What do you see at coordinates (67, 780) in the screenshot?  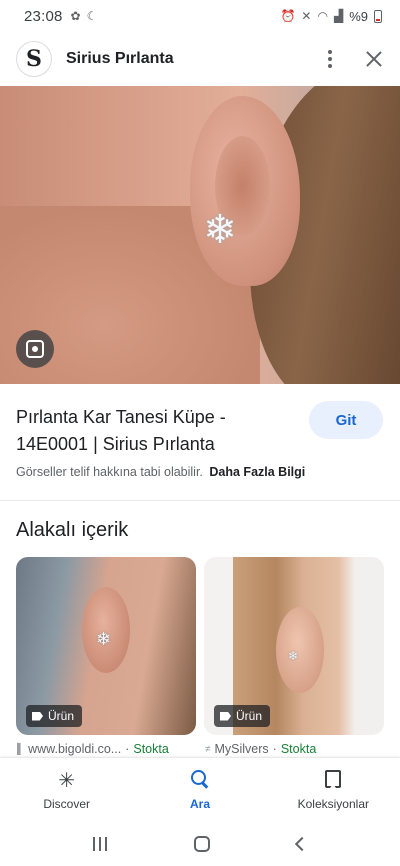 I see `asterisk-icon: ✳` at bounding box center [67, 780].